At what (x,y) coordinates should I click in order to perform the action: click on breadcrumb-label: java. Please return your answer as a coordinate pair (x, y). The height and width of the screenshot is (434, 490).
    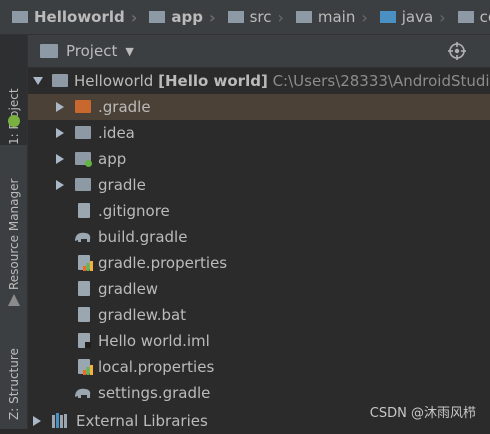
    Looking at the image, I should click on (417, 17).